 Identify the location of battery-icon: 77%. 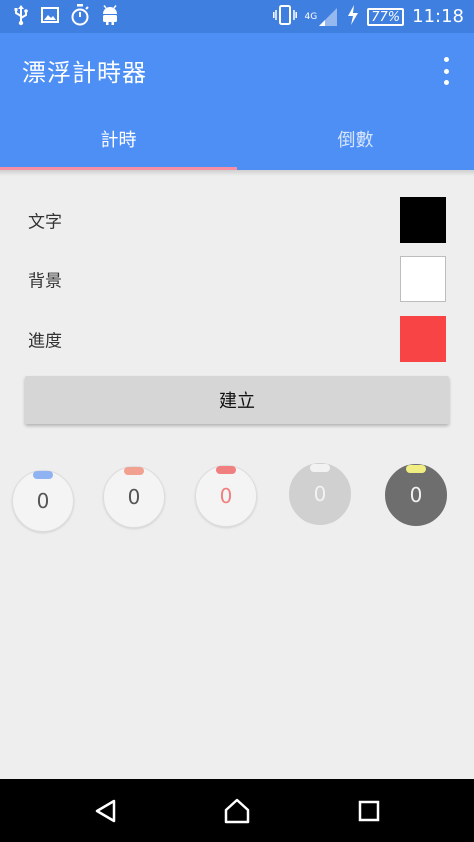
(386, 17).